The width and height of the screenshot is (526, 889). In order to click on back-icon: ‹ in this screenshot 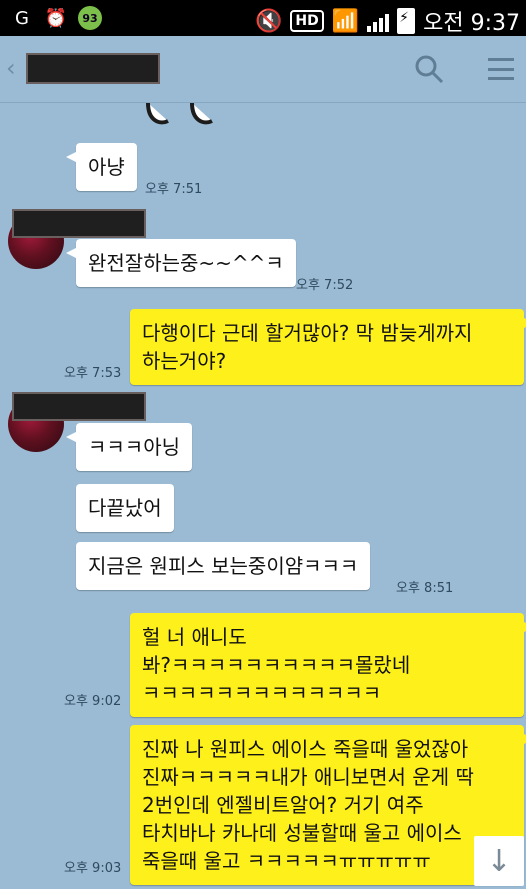, I will do `click(11, 68)`.